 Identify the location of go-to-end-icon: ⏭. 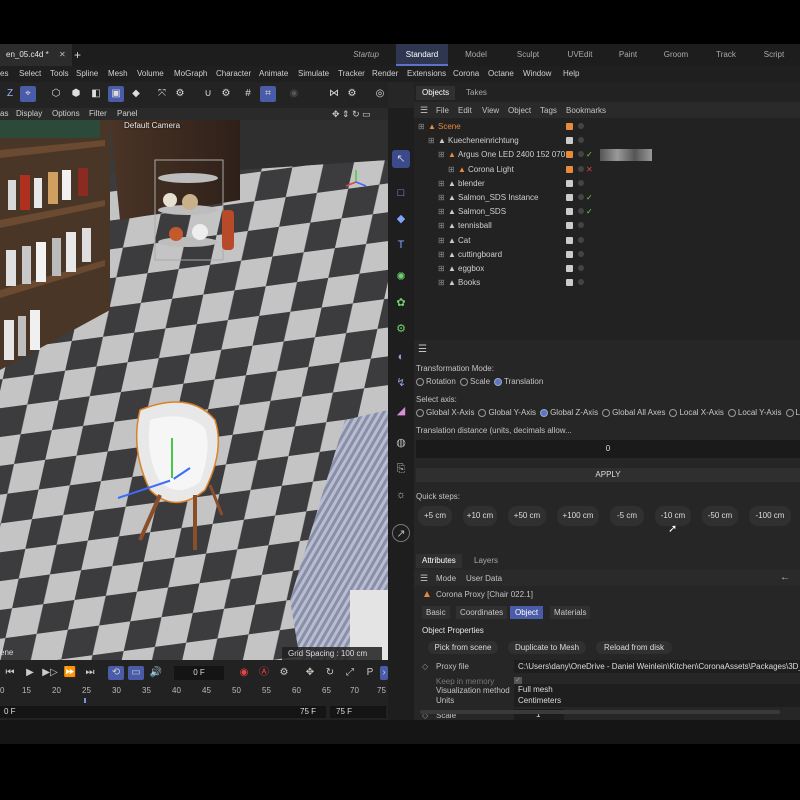
(90, 673).